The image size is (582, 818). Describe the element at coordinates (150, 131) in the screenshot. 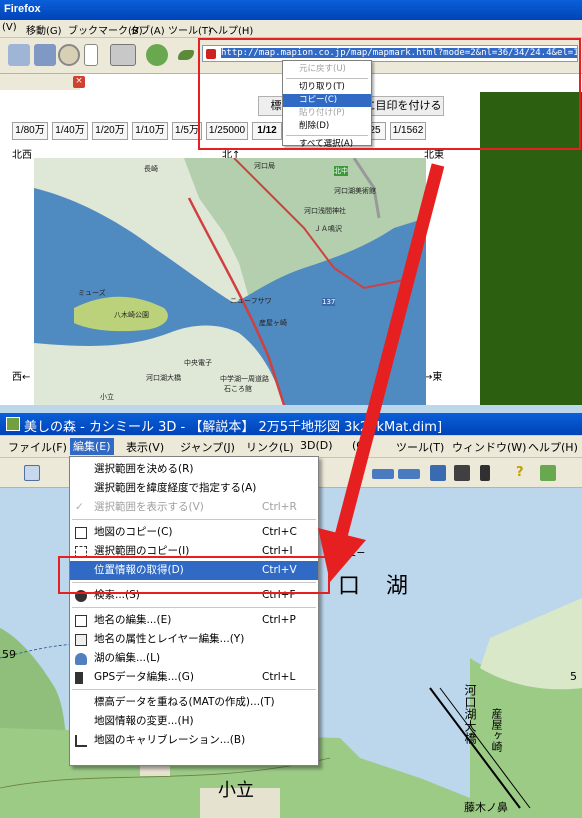

I see `scale-button: 1/10万` at that location.